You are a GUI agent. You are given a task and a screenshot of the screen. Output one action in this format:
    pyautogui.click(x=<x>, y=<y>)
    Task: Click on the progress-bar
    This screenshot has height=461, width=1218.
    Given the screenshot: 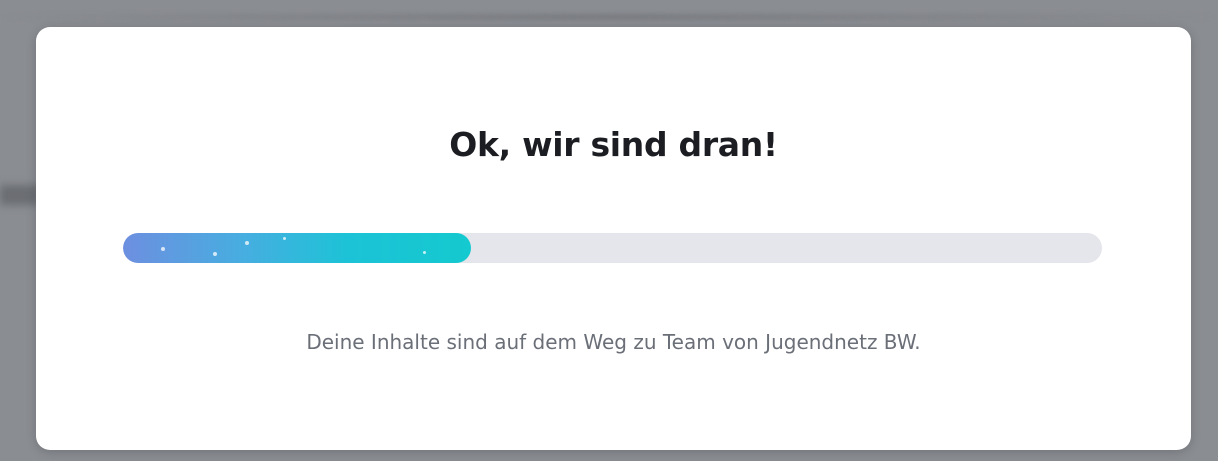 What is the action you would take?
    pyautogui.click(x=612, y=248)
    